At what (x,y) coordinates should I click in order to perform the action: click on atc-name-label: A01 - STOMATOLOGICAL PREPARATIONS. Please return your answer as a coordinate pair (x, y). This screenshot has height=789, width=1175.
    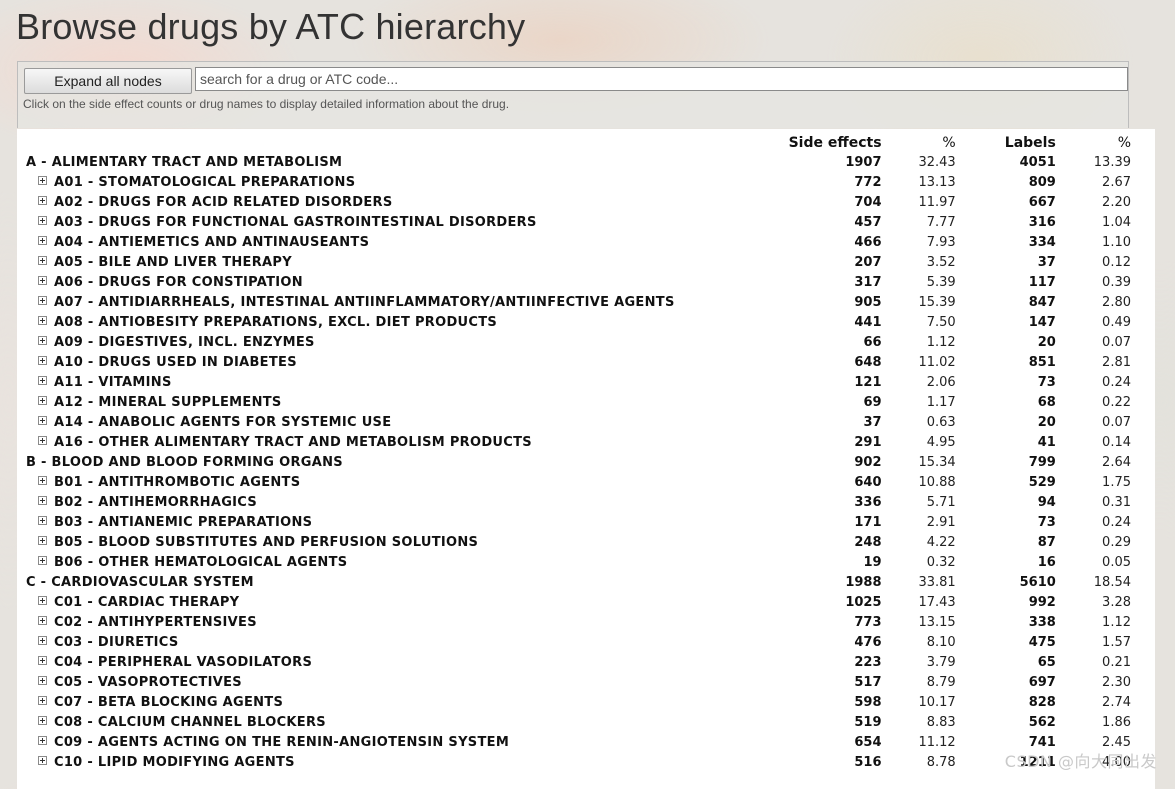
    Looking at the image, I should click on (204, 182).